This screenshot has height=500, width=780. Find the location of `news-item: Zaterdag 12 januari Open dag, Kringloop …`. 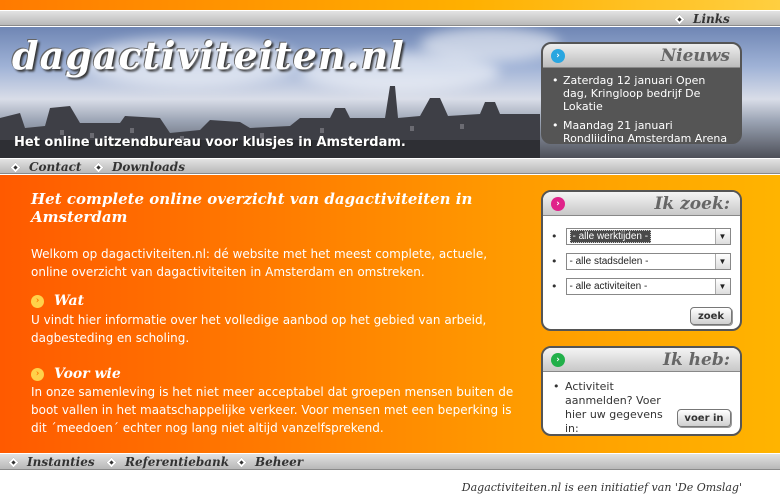

news-item: Zaterdag 12 januari Open dag, Kringloop … is located at coordinates (641, 93).